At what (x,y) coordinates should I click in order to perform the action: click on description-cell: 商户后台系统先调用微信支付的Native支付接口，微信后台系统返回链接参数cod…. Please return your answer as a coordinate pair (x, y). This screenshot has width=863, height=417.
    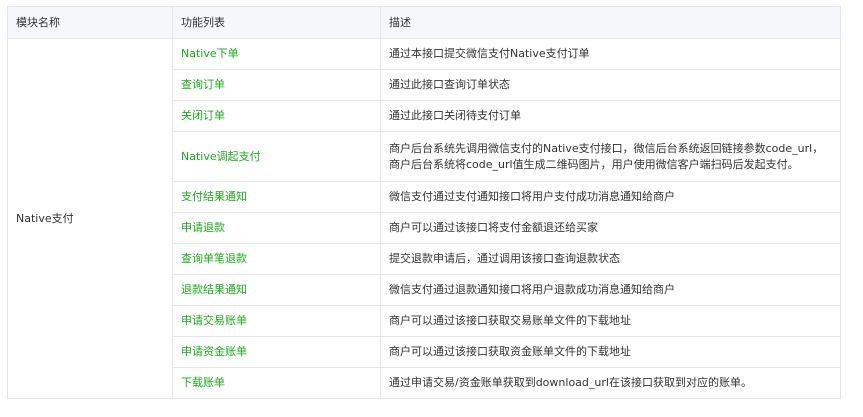
    Looking at the image, I should click on (610, 156).